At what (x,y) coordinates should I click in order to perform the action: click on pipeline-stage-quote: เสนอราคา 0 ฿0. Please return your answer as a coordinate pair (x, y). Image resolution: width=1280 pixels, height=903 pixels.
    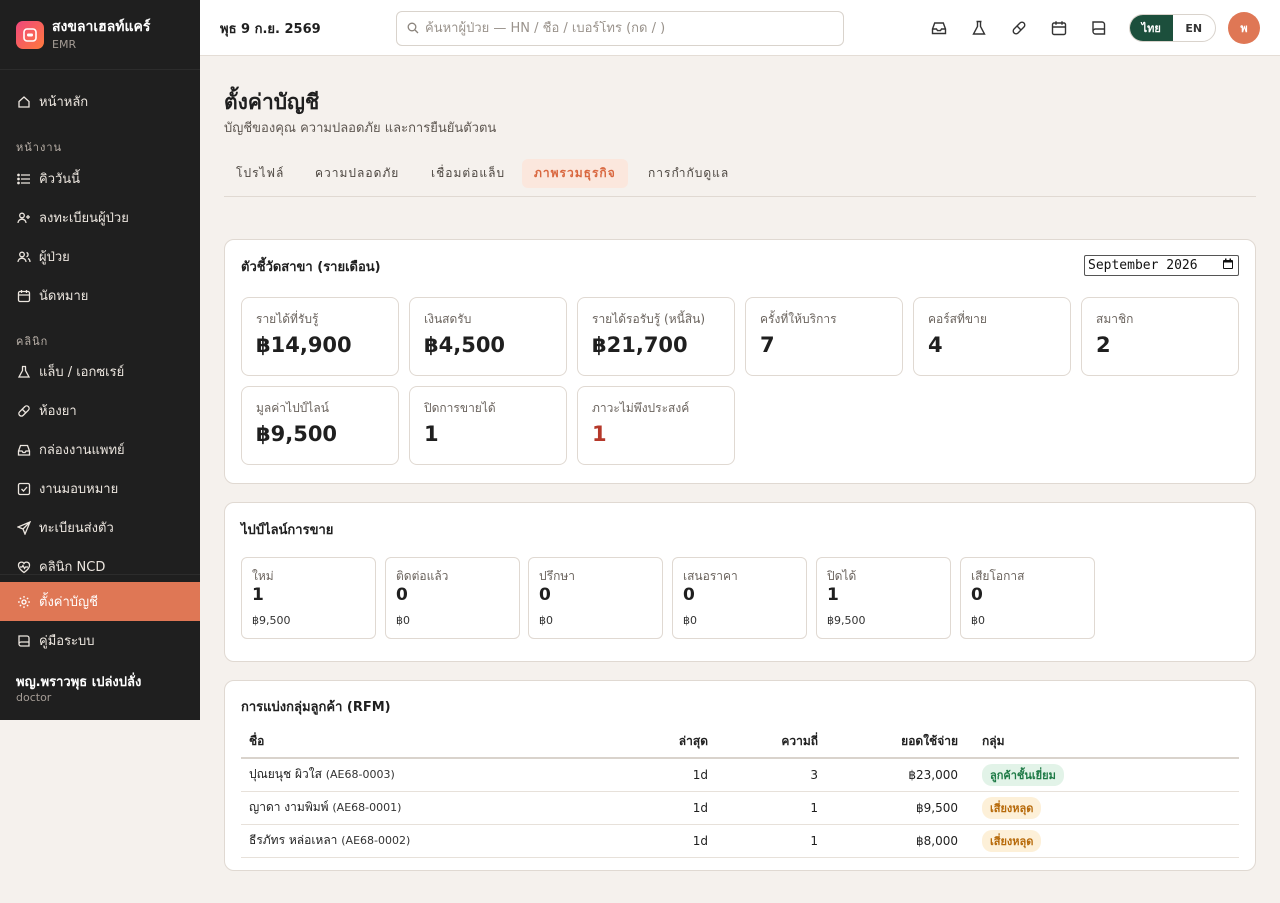
    Looking at the image, I should click on (739, 598).